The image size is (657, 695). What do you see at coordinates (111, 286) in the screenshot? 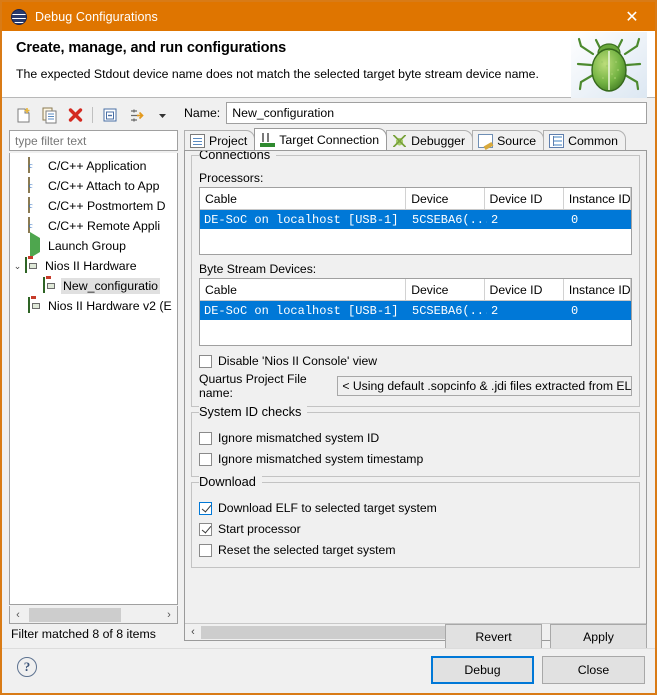
I see `tree-item-label: New_configuratio` at bounding box center [111, 286].